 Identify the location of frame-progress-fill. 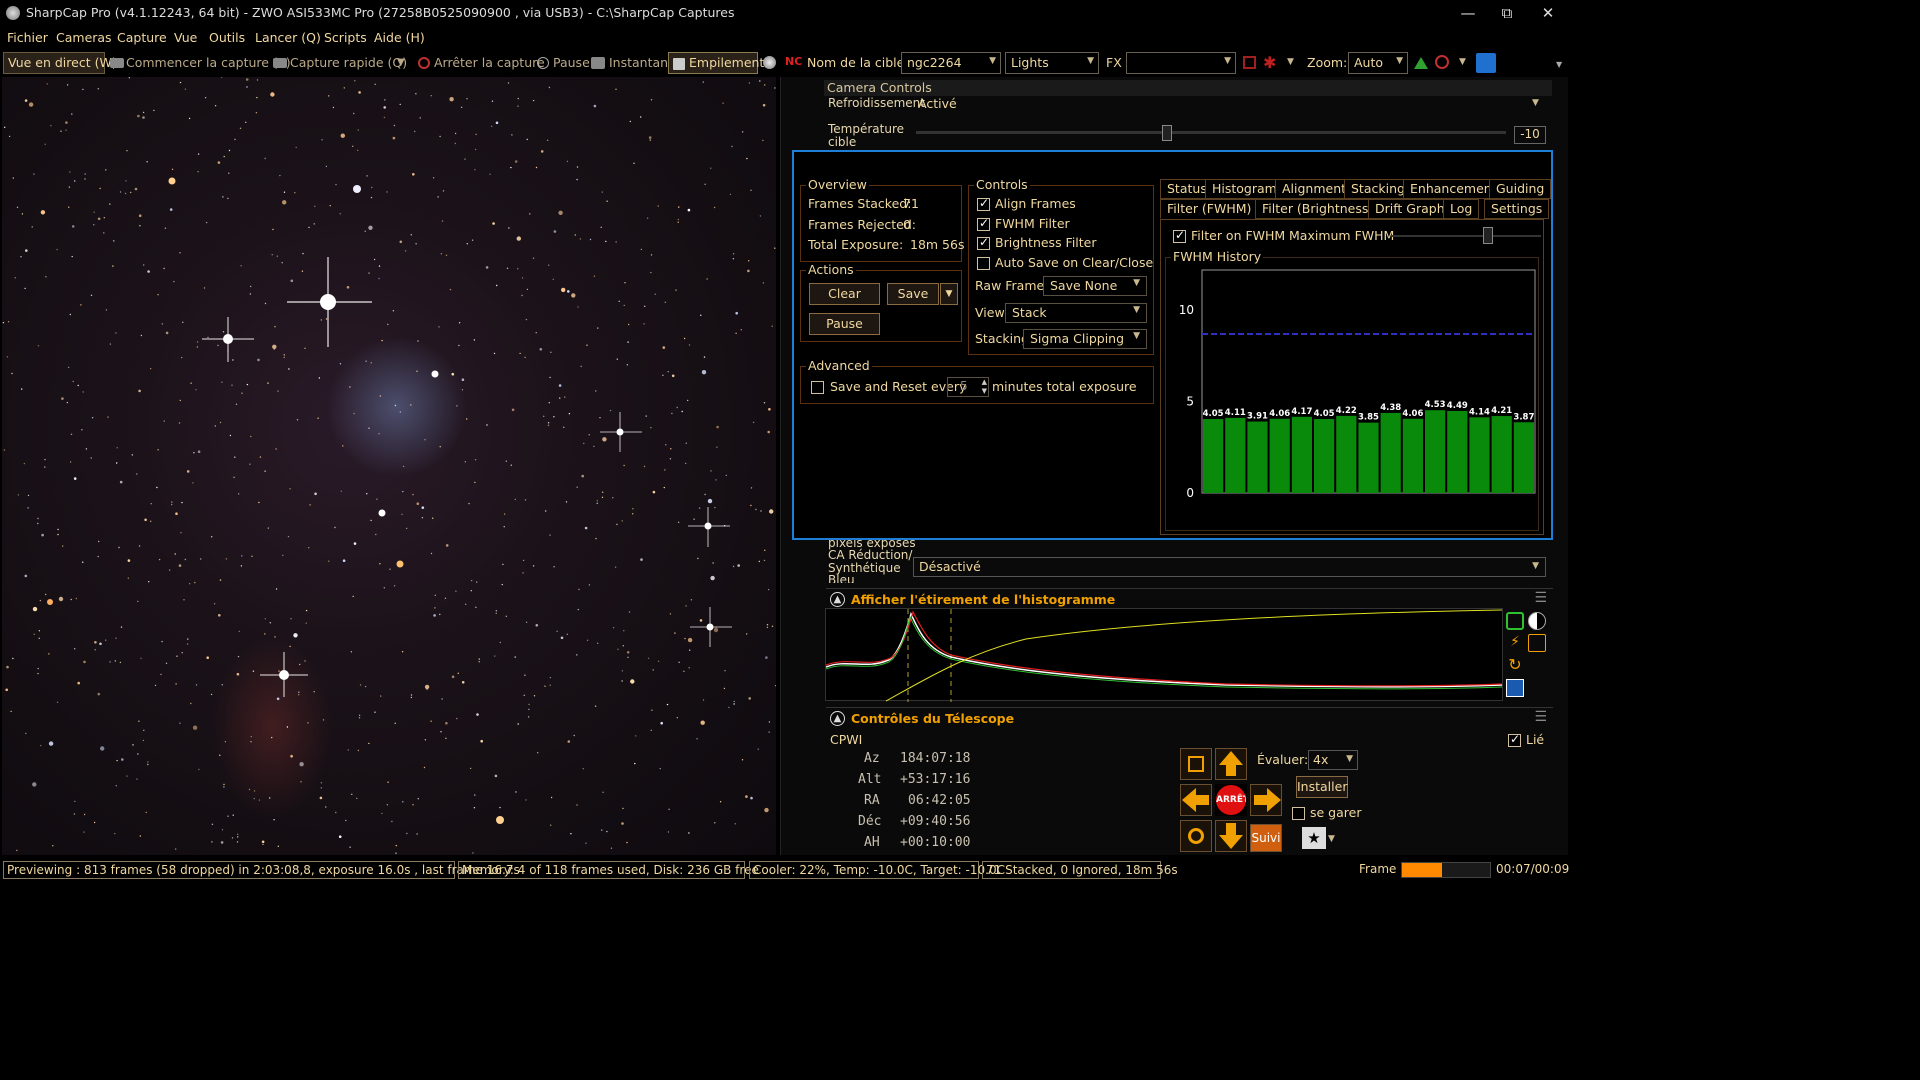
(1422, 870).